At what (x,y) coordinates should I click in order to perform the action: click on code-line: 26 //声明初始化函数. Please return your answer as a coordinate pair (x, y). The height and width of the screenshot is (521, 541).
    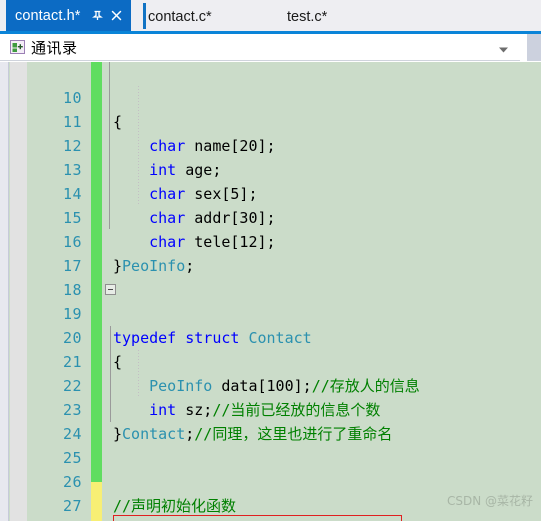
    Looking at the image, I should click on (270, 480).